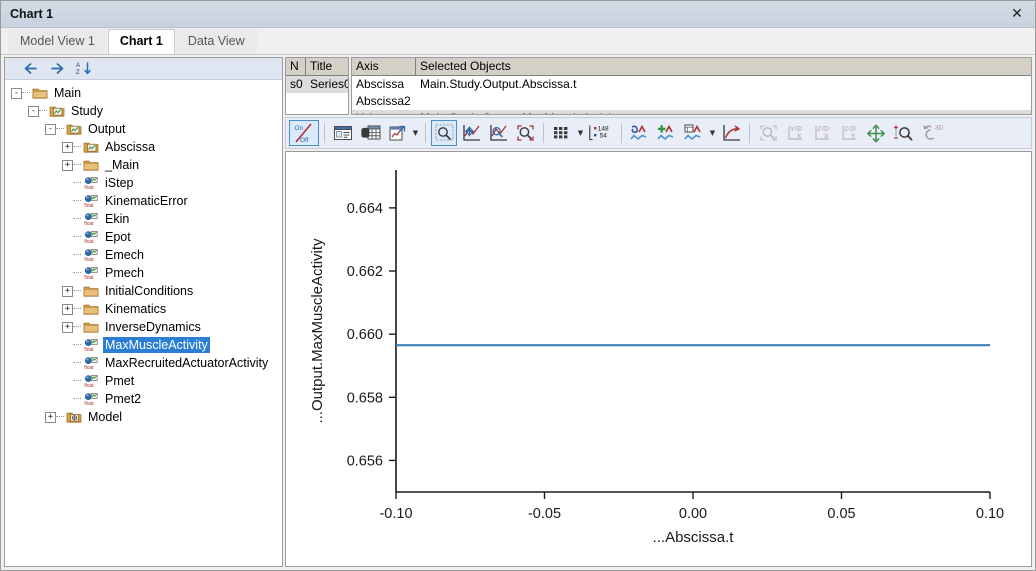 Image resolution: width=1036 pixels, height=571 pixels. What do you see at coordinates (143, 381) in the screenshot?
I see `tree-node-pmet: float Pmet` at bounding box center [143, 381].